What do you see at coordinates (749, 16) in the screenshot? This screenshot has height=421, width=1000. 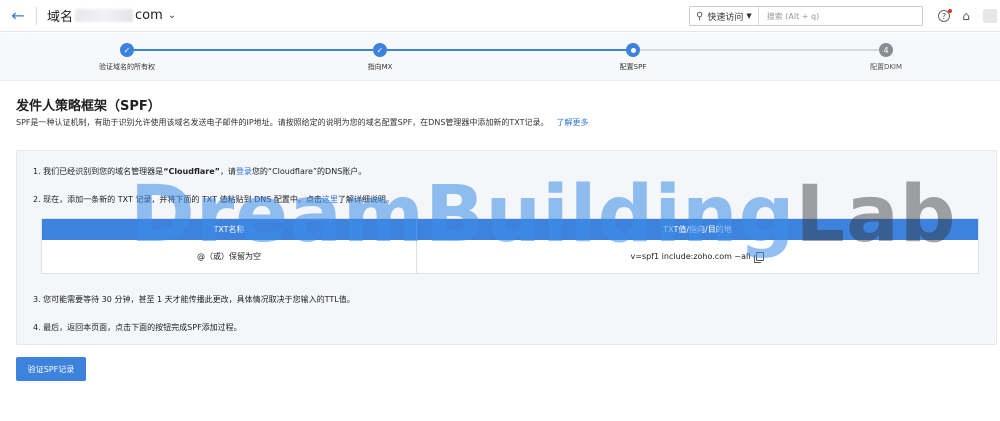 I see `caret-down-icon: ▼` at bounding box center [749, 16].